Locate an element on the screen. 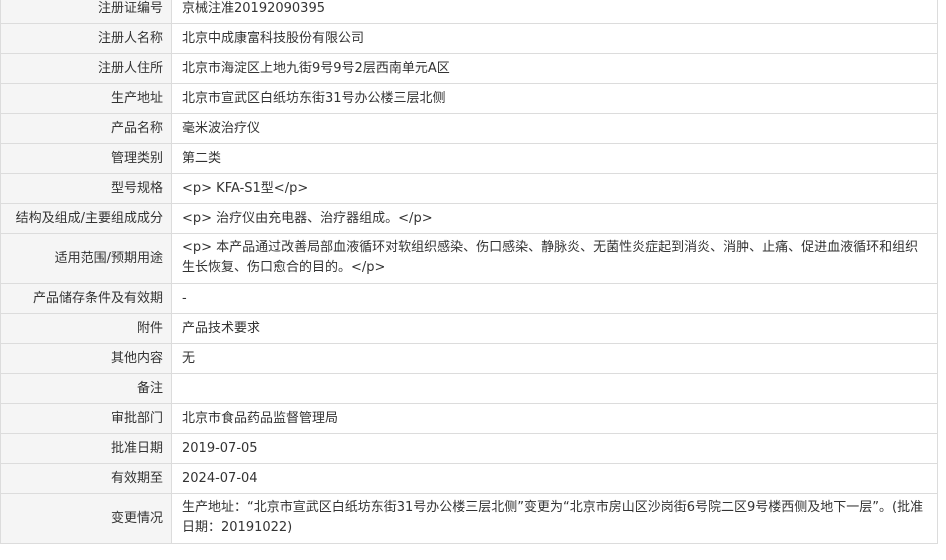 This screenshot has height=560, width=946. table-row-approval-date: 批准日期 2019-07-05 is located at coordinates (469, 448).